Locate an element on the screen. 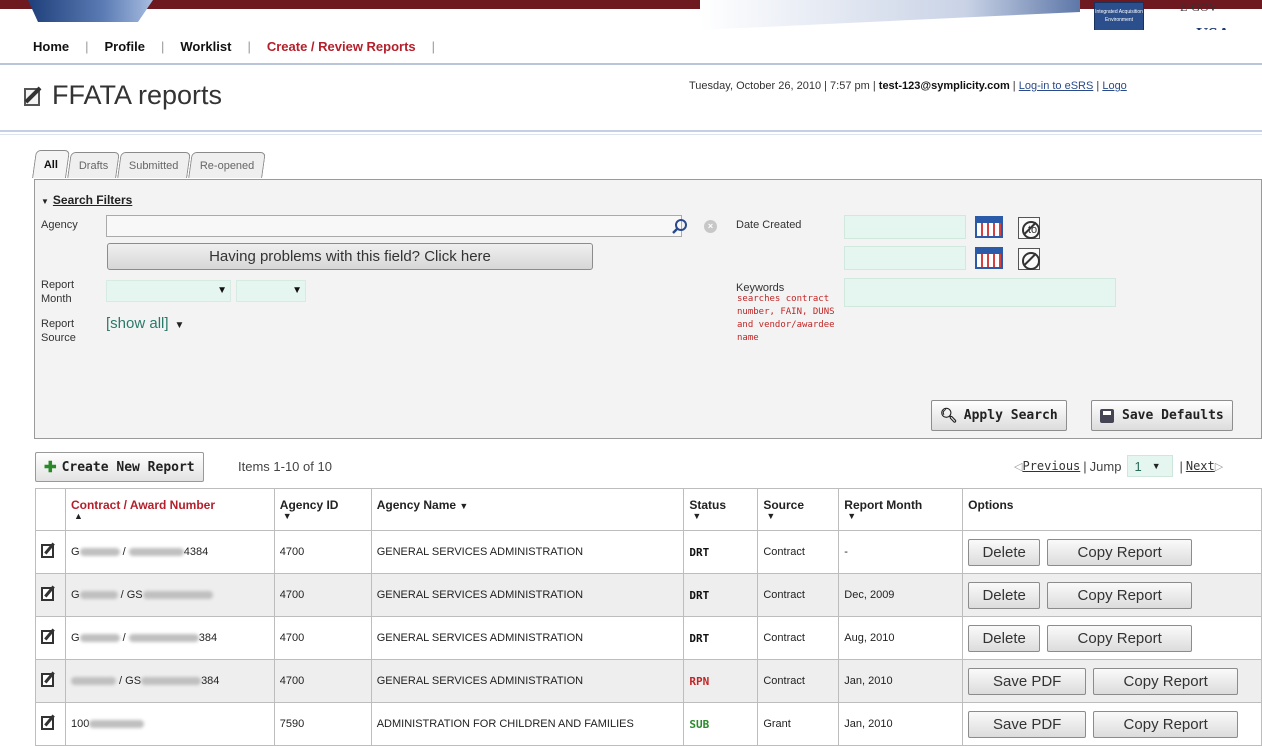 The height and width of the screenshot is (746, 1262). column-header-award-number: Contract / Award Number ▲ is located at coordinates (169, 509).